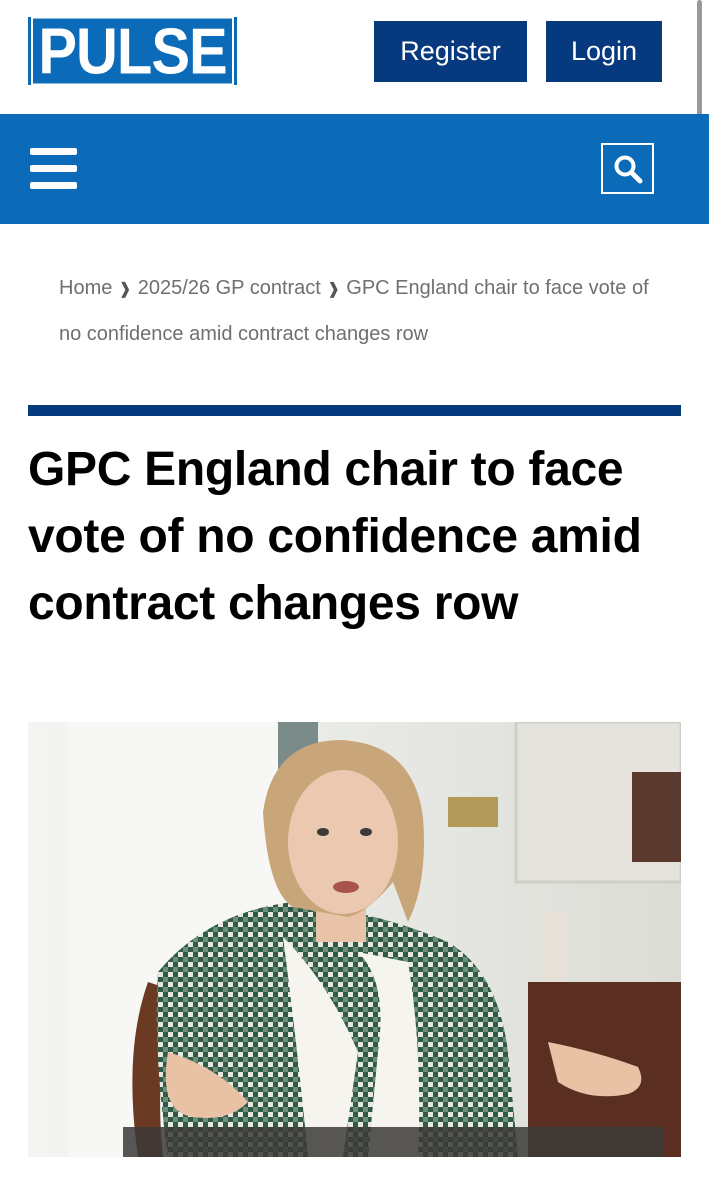  Describe the element at coordinates (354, 169) in the screenshot. I see `nav-bar` at that location.